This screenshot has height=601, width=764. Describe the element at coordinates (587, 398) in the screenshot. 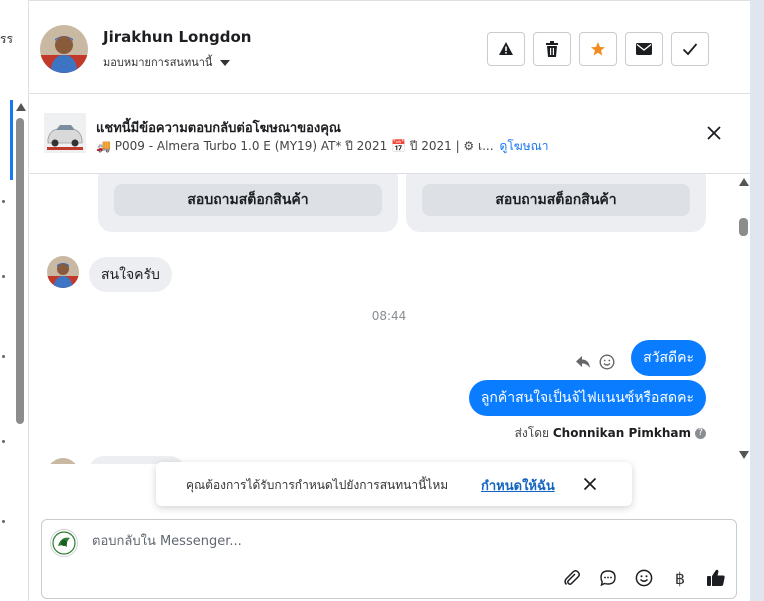

I see `outgoing-message: ลูกค้าสนใจเป็นจ้ไฟแนนซ์หรือสดคะ` at that location.